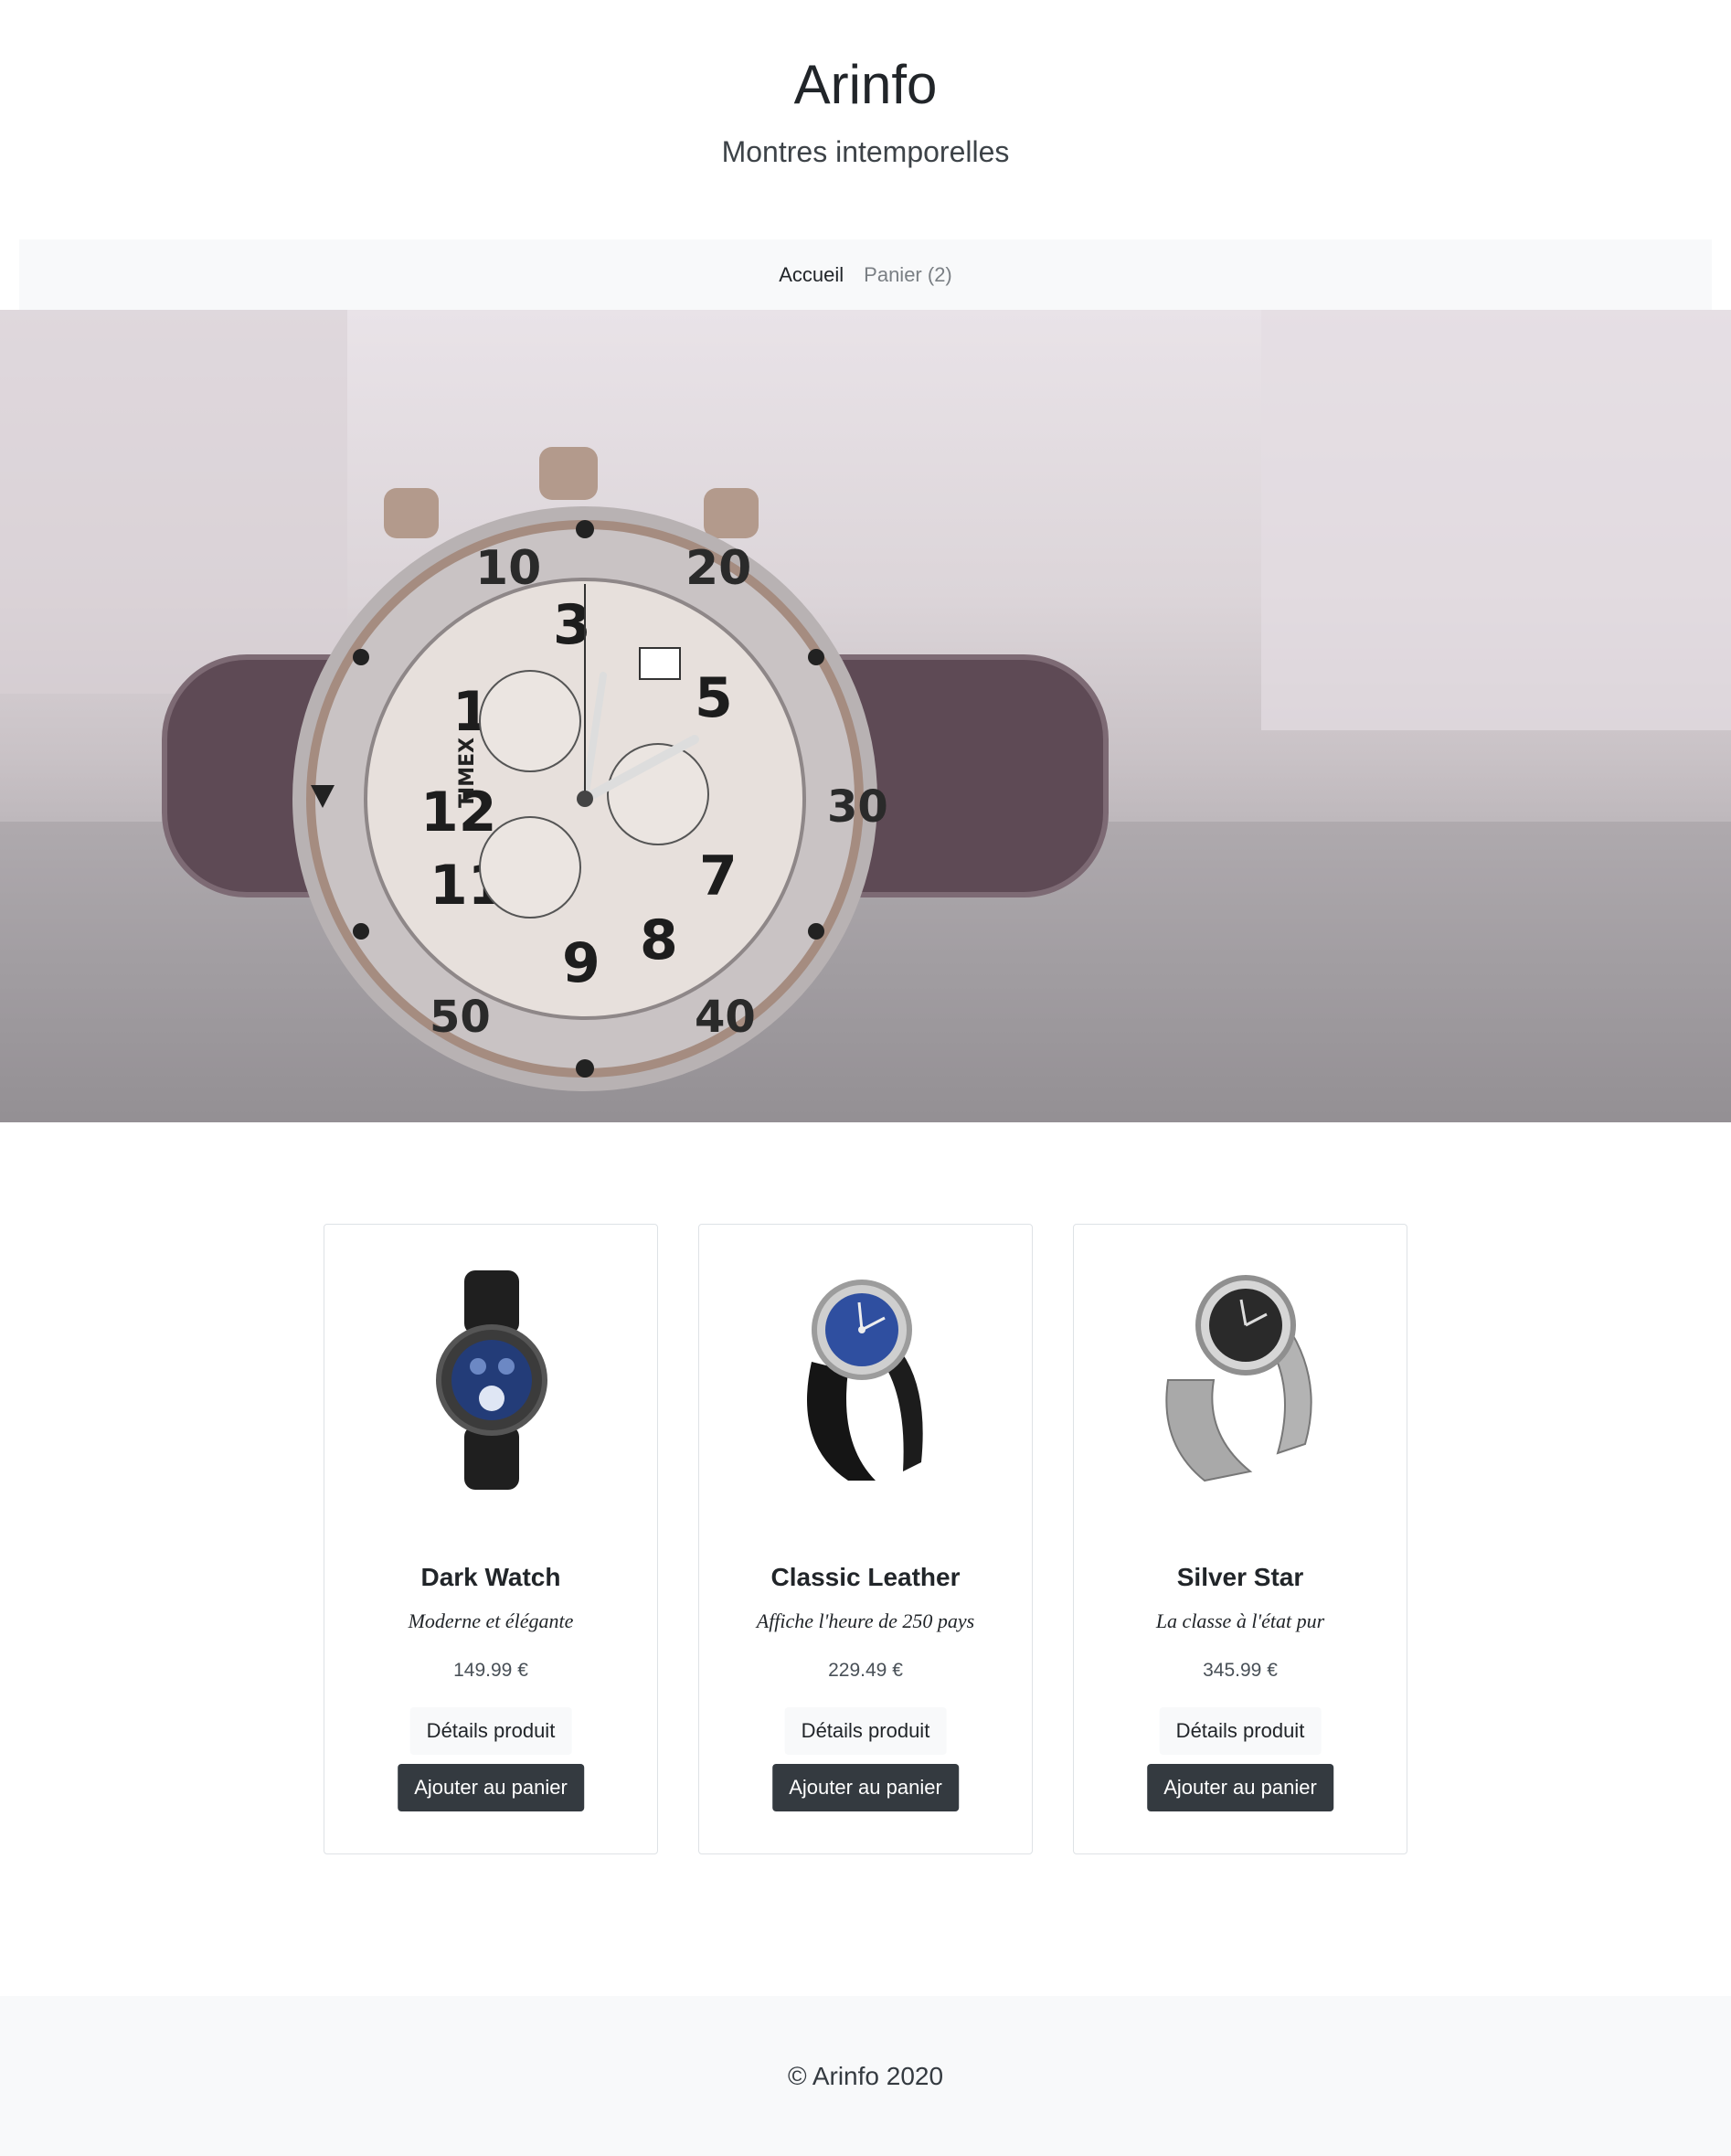 This screenshot has height=2156, width=1731. I want to click on site-title: Arinfo, so click(865, 84).